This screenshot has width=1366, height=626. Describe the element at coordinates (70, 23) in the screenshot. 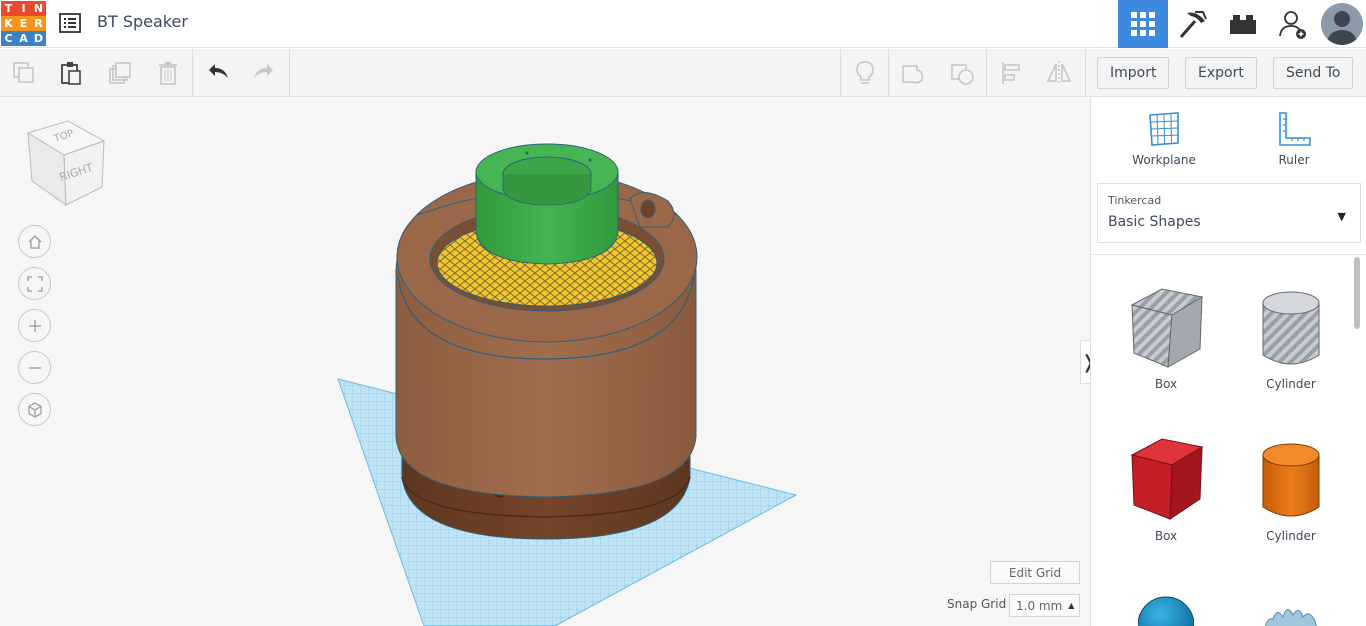

I see `design-list-icon` at that location.